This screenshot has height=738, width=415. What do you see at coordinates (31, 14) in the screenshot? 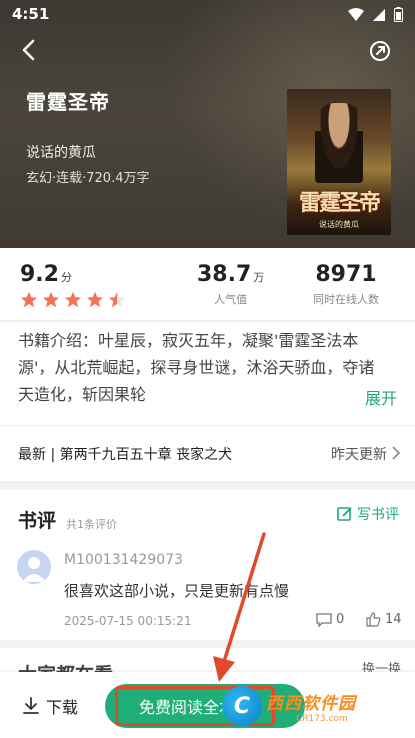
I see `status-time: 4:51` at bounding box center [31, 14].